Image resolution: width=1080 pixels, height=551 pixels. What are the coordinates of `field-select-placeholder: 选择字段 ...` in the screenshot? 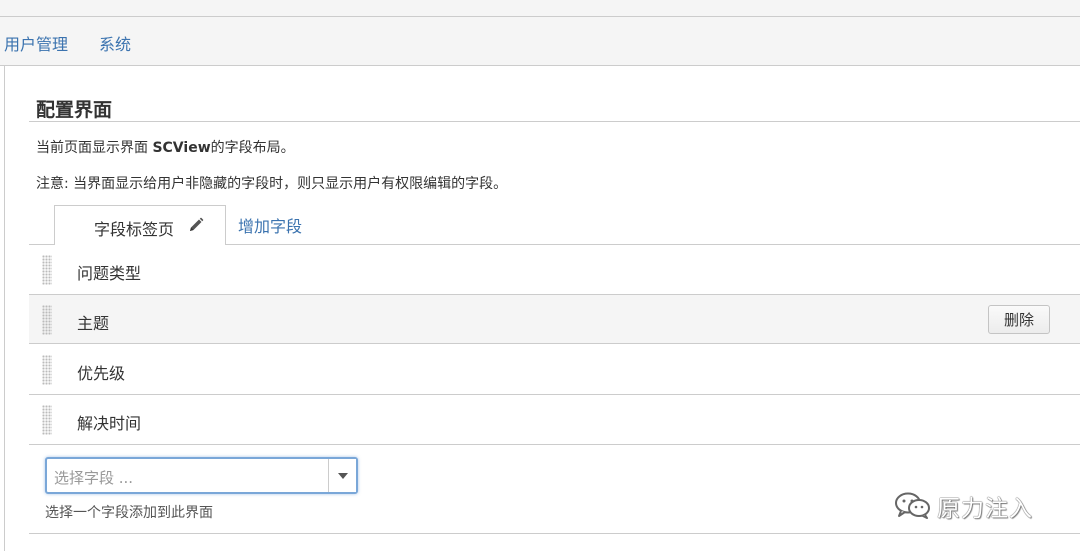 It's located at (94, 478).